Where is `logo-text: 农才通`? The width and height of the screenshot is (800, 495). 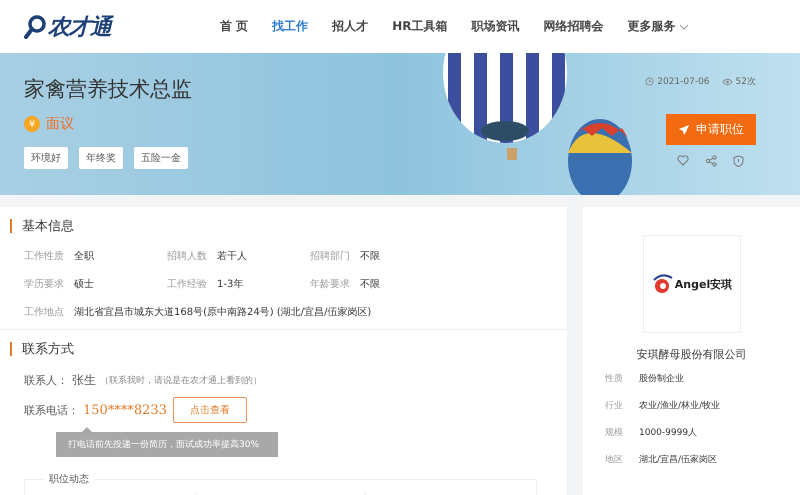
logo-text: 农才通 is located at coordinates (79, 27).